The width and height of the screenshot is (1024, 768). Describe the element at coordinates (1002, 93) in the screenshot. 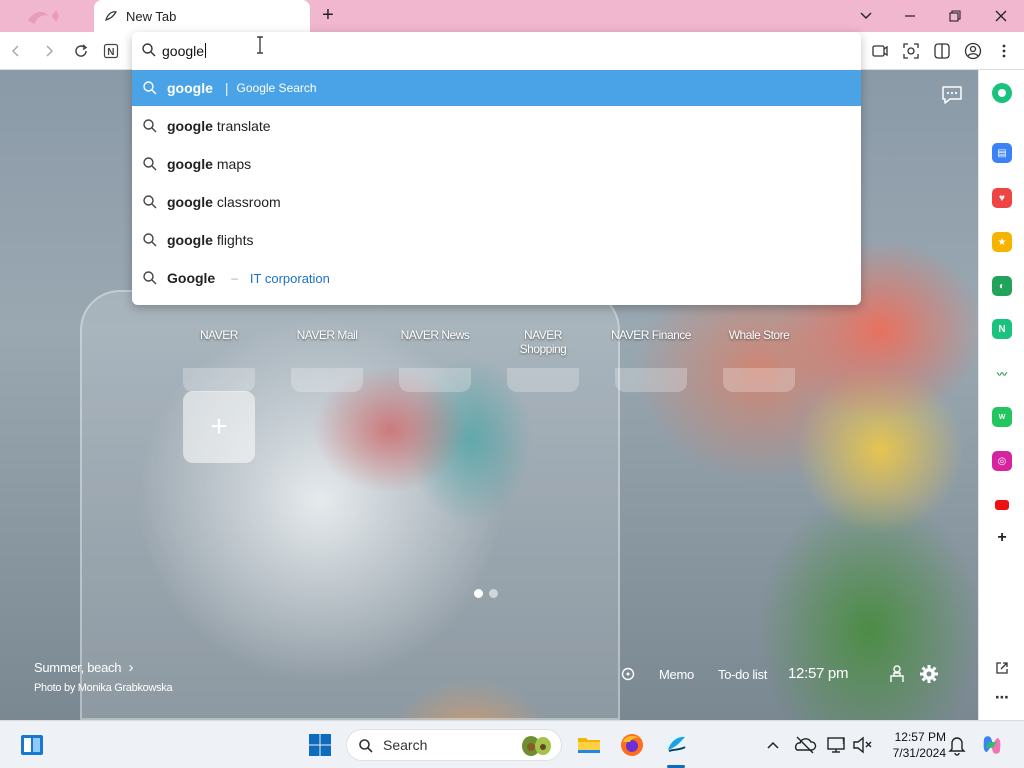

I see `whale-green-dot-icon` at that location.